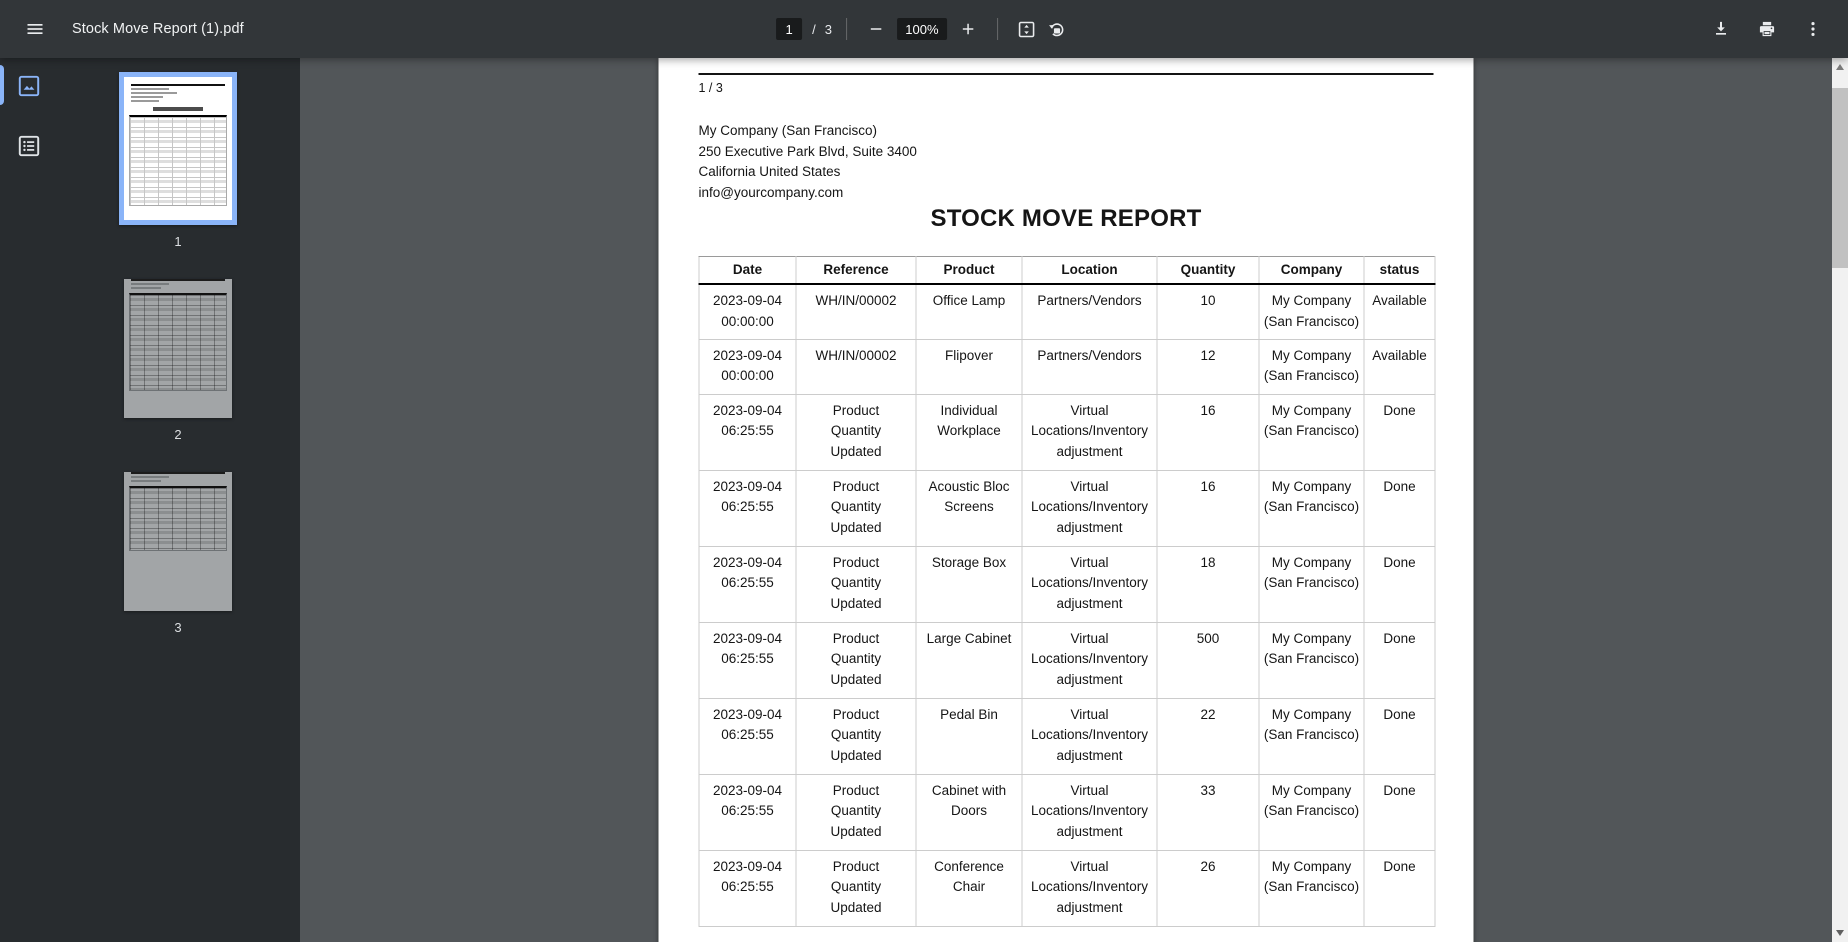 This screenshot has height=942, width=1848. Describe the element at coordinates (158, 29) in the screenshot. I see `document-title: Stock Move Report (1).pdf` at that location.